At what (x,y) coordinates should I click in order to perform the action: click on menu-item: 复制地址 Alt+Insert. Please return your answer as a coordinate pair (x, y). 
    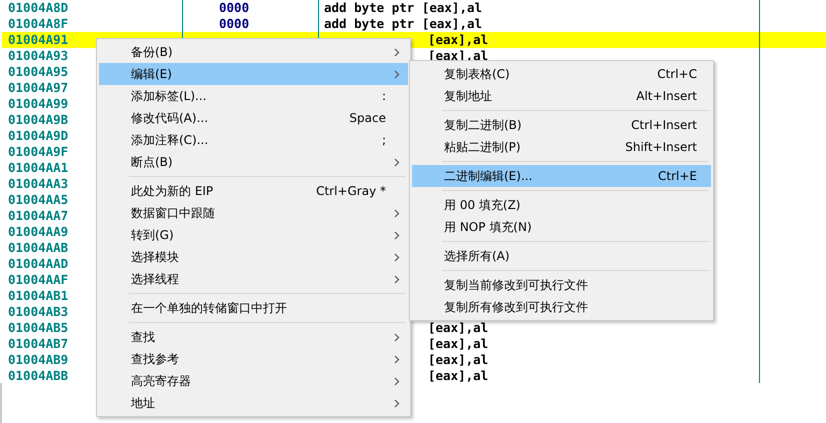
    Looking at the image, I should click on (561, 96).